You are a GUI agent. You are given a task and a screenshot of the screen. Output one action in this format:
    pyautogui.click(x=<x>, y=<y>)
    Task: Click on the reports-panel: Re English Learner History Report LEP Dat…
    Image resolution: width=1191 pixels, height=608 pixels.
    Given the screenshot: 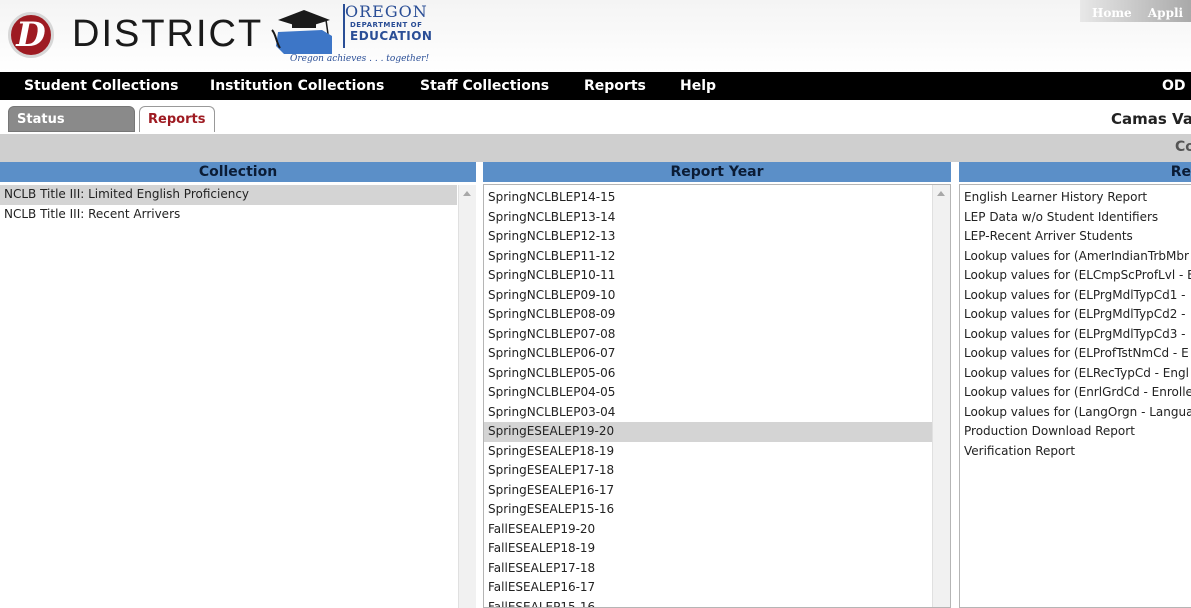 What is the action you would take?
    pyautogui.click(x=1075, y=385)
    